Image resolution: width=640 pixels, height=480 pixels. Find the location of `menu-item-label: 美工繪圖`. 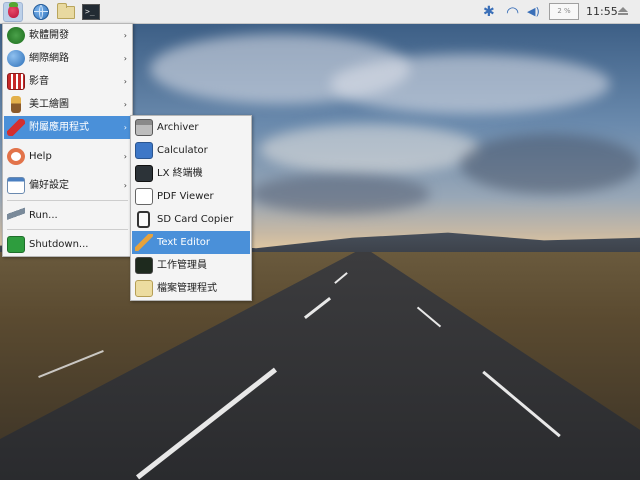

menu-item-label: 美工繪圖 is located at coordinates (49, 104).